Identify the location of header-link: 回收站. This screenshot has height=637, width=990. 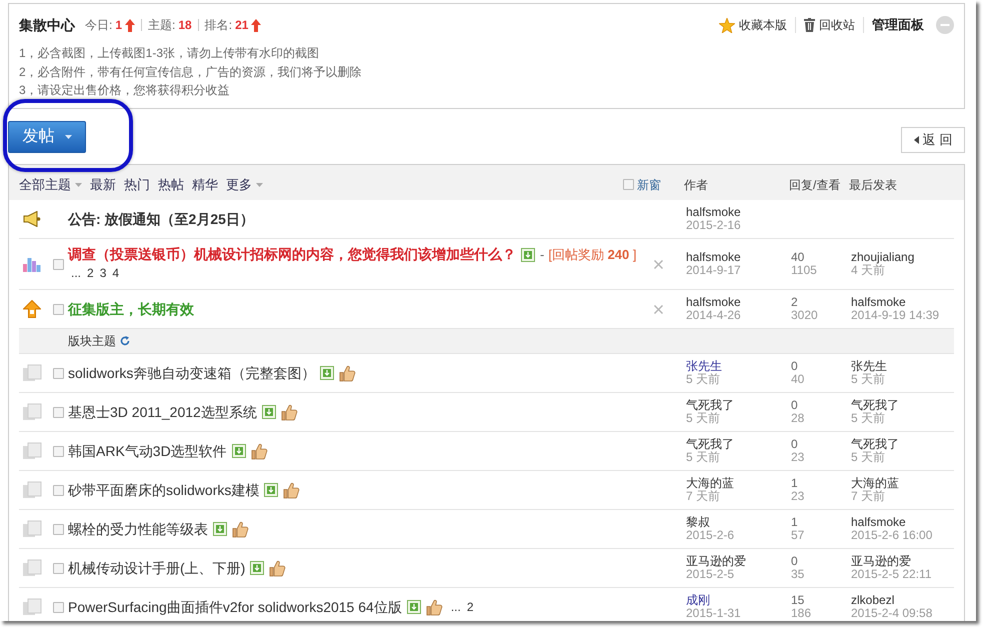
(837, 25).